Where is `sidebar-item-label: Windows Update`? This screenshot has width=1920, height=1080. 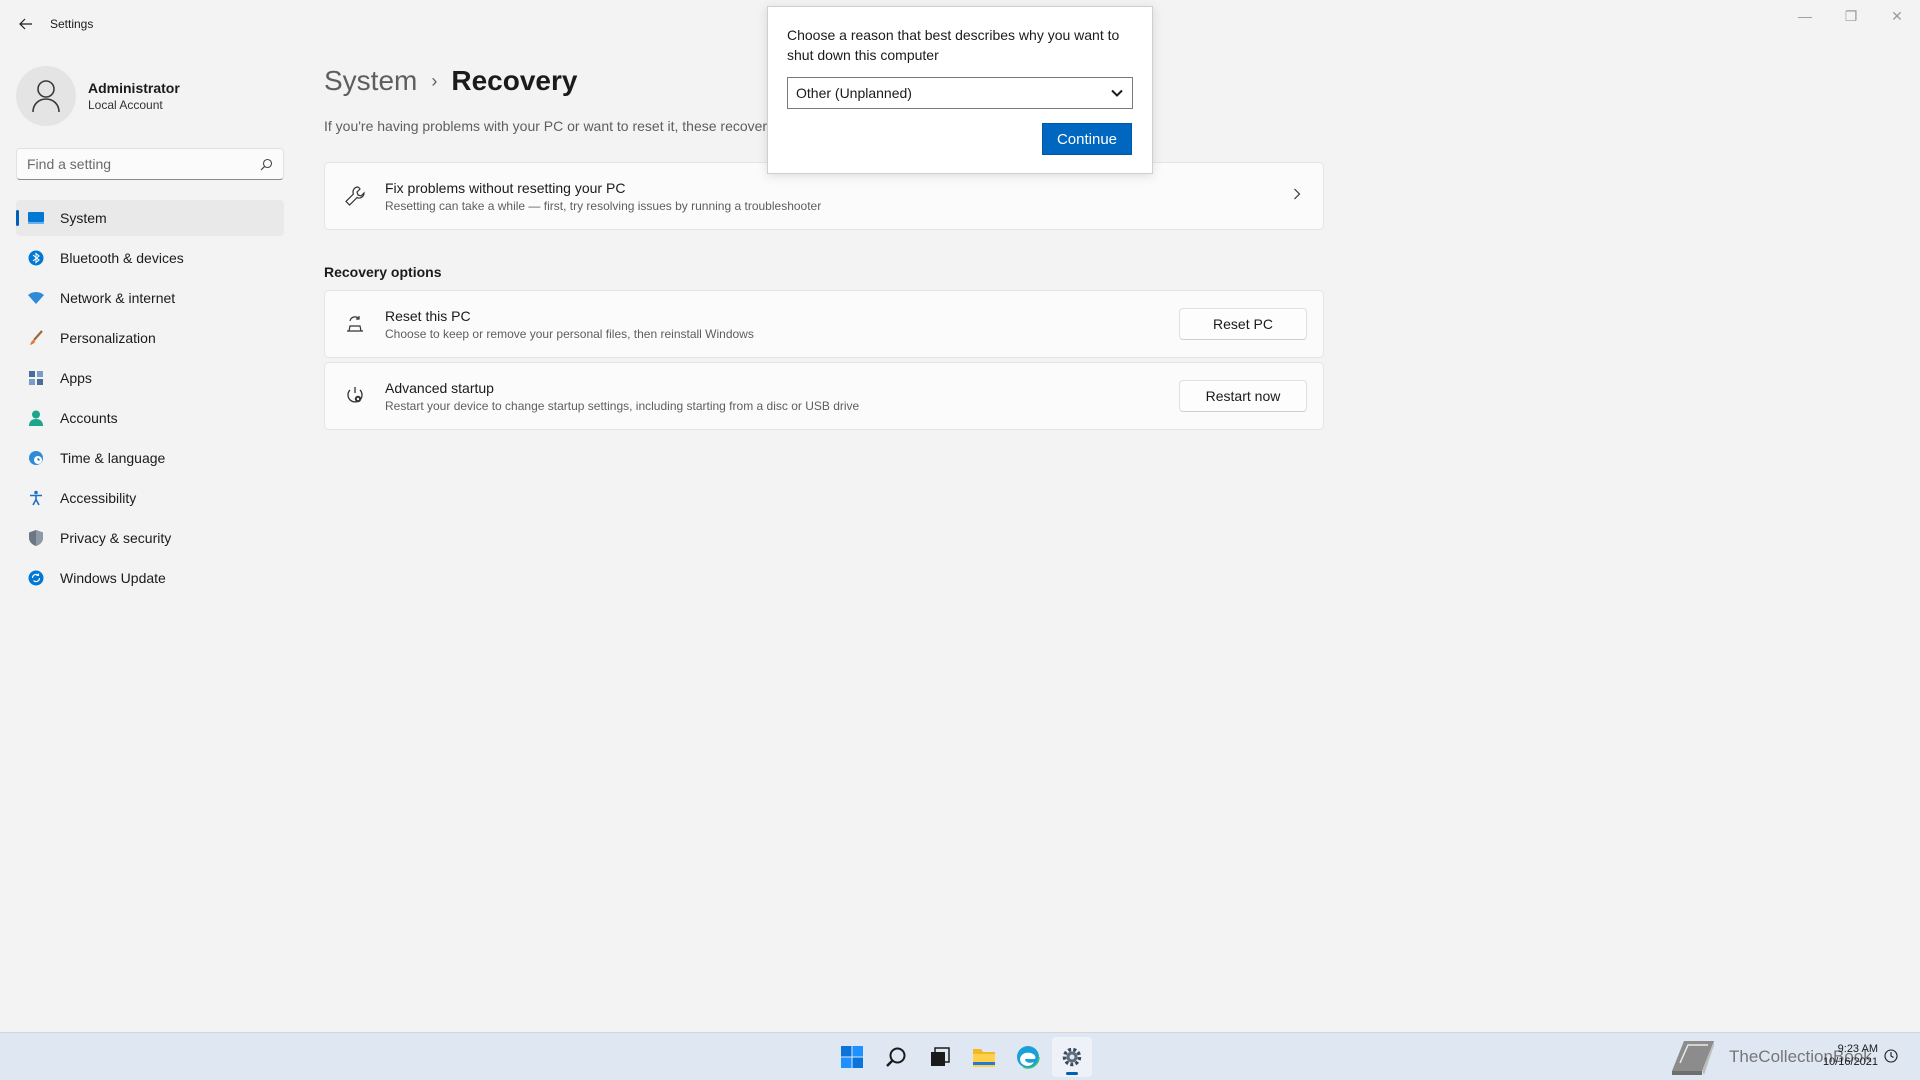 sidebar-item-label: Windows Update is located at coordinates (113, 578).